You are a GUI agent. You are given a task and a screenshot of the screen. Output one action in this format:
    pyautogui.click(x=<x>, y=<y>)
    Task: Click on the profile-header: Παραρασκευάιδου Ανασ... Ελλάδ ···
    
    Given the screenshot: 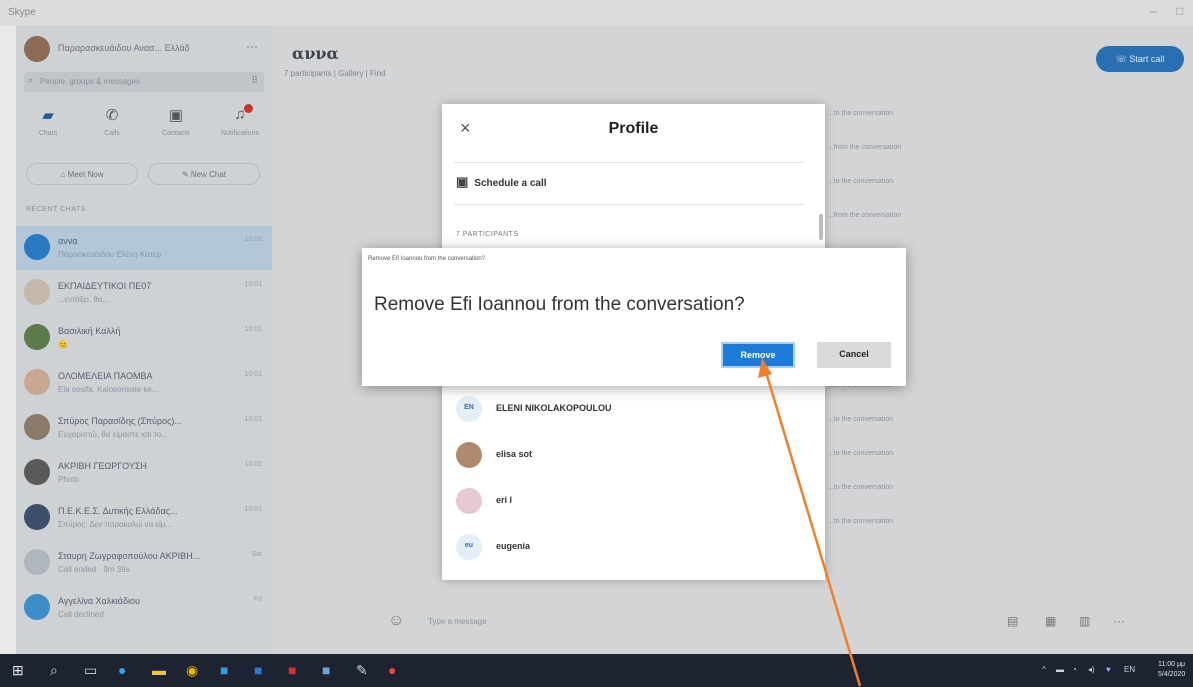 What is the action you would take?
    pyautogui.click(x=144, y=49)
    